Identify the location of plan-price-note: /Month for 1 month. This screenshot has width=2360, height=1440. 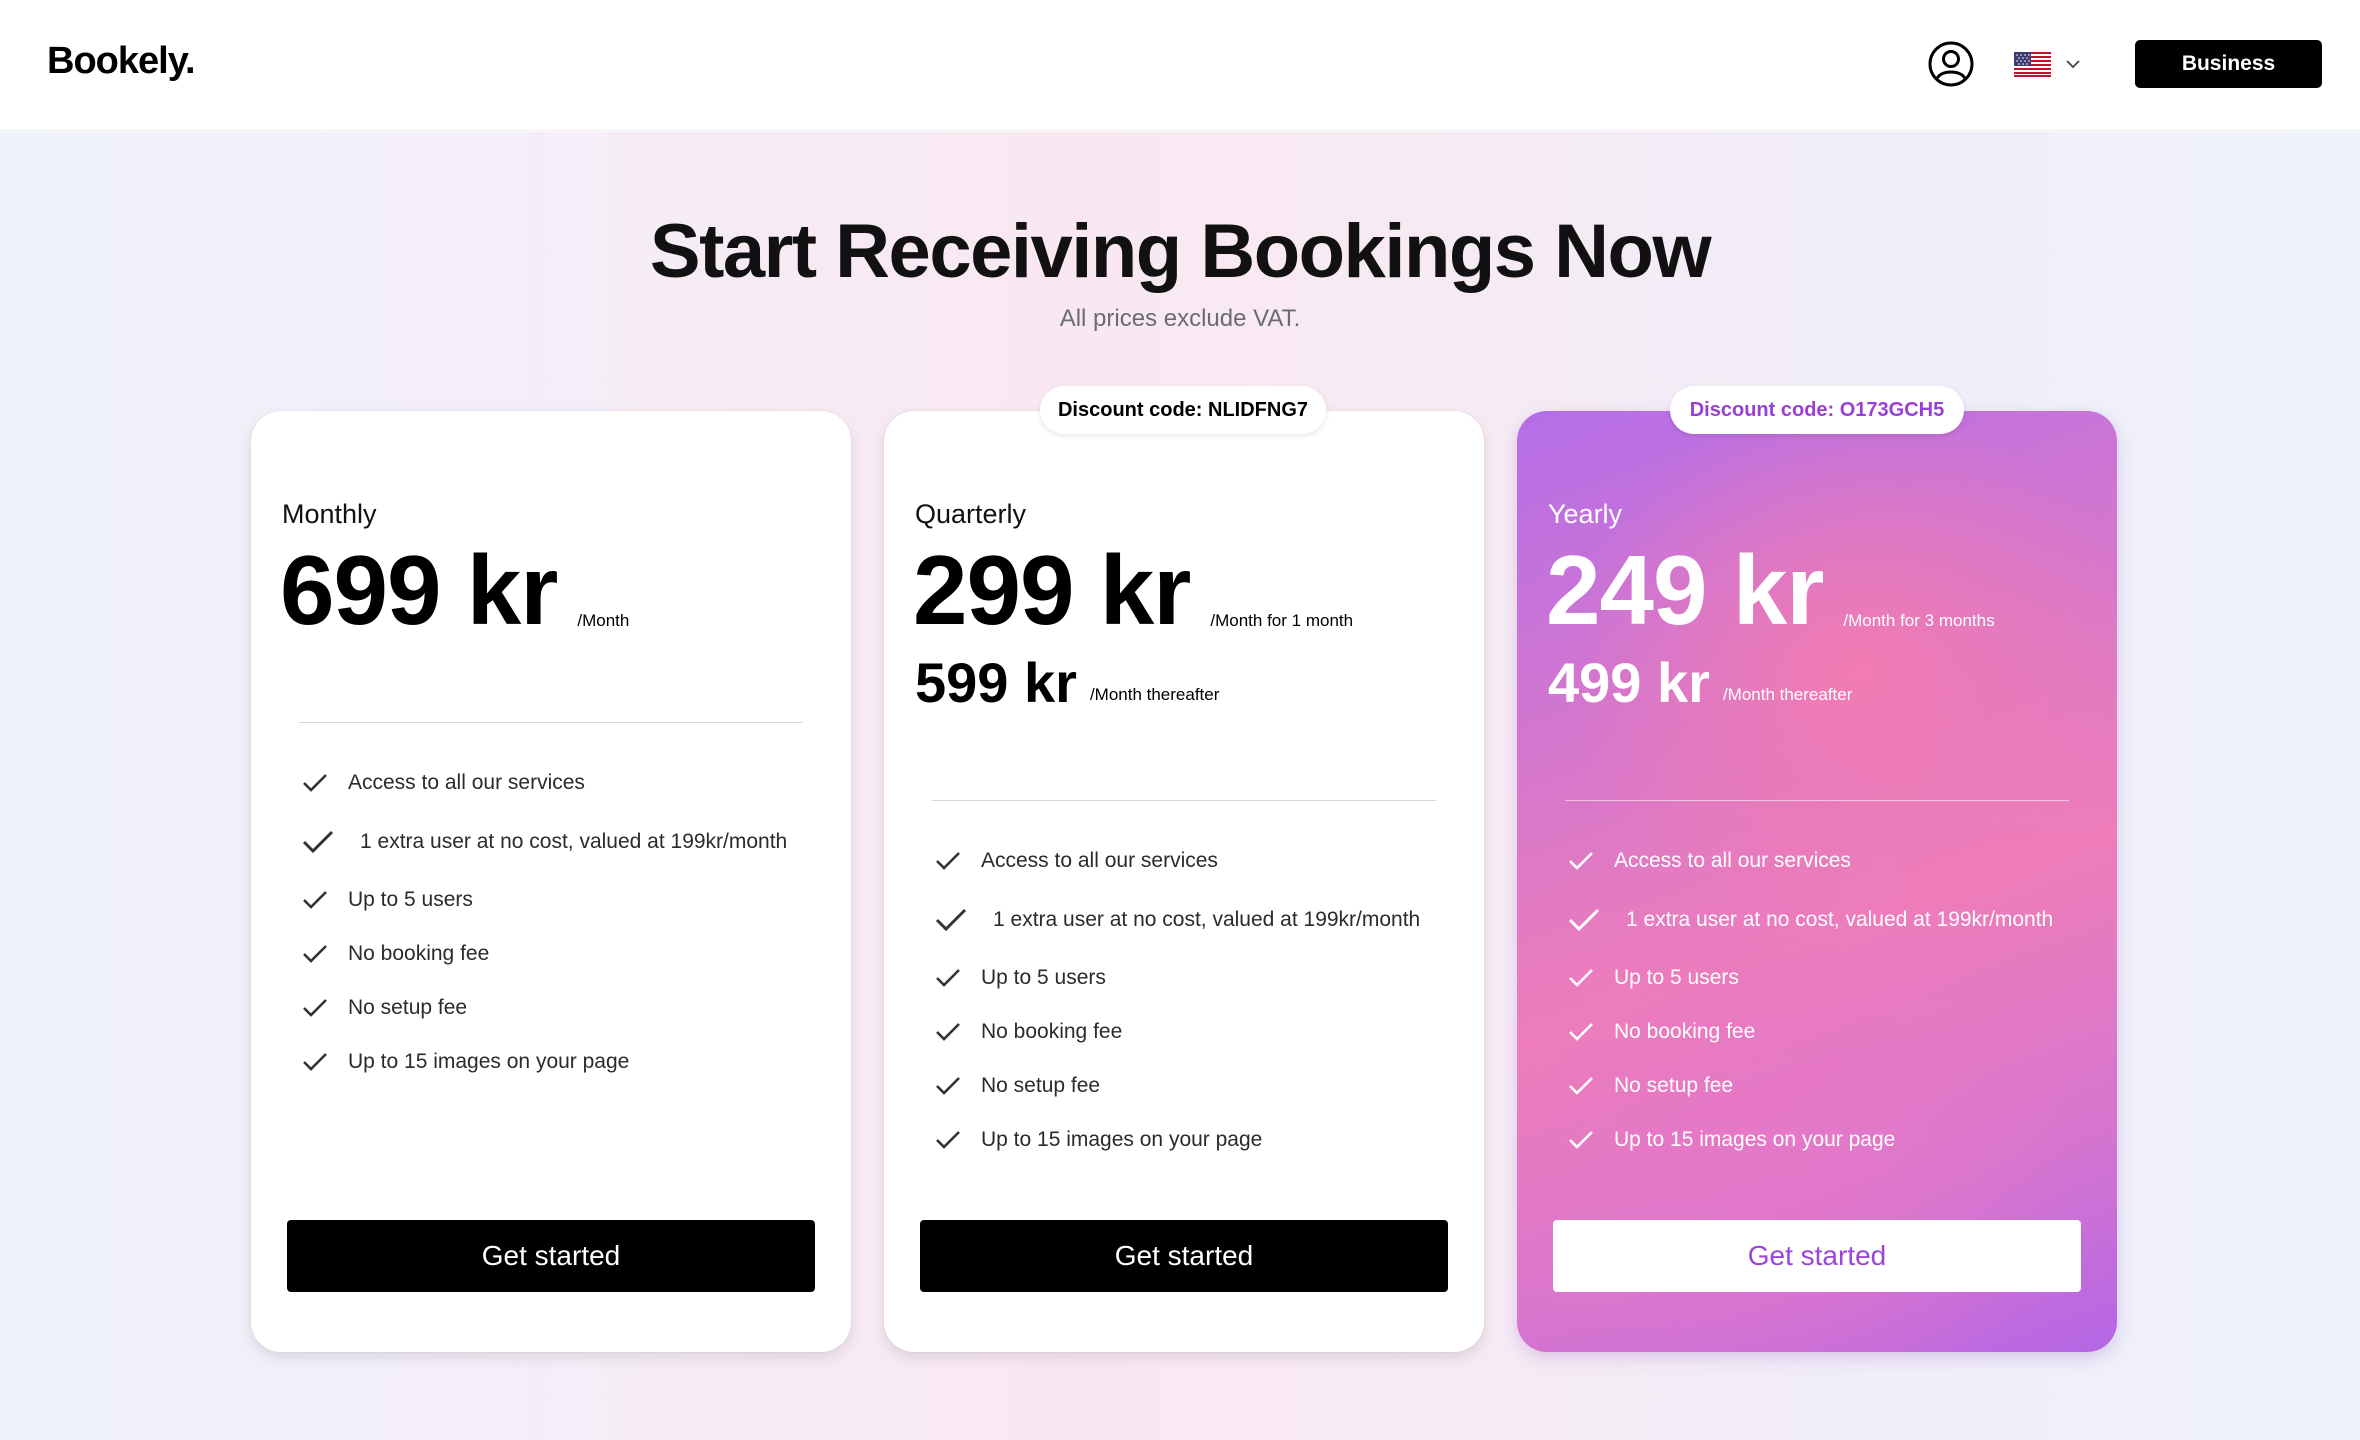
(1282, 620).